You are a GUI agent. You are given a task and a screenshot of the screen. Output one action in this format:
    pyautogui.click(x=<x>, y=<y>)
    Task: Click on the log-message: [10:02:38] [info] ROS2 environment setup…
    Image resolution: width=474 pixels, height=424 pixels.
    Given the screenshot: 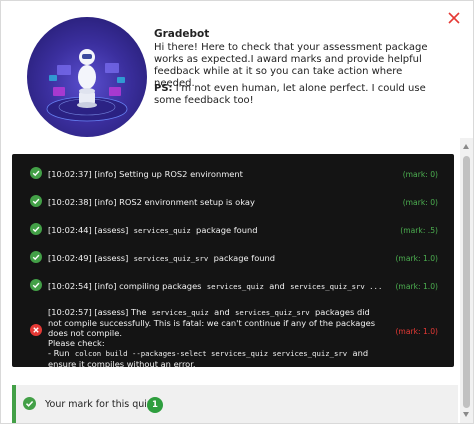 What is the action you would take?
    pyautogui.click(x=151, y=202)
    